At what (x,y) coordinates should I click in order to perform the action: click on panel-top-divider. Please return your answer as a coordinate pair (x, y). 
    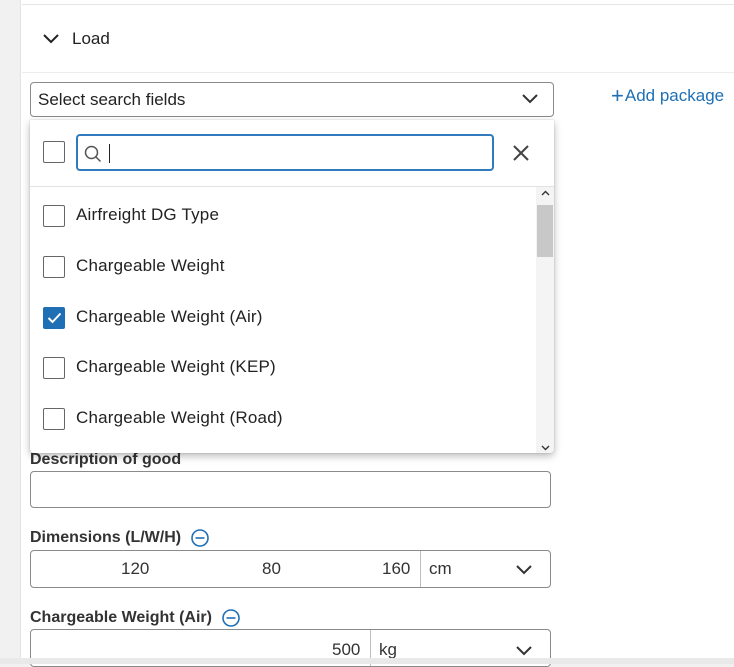
    Looking at the image, I should click on (378, 4).